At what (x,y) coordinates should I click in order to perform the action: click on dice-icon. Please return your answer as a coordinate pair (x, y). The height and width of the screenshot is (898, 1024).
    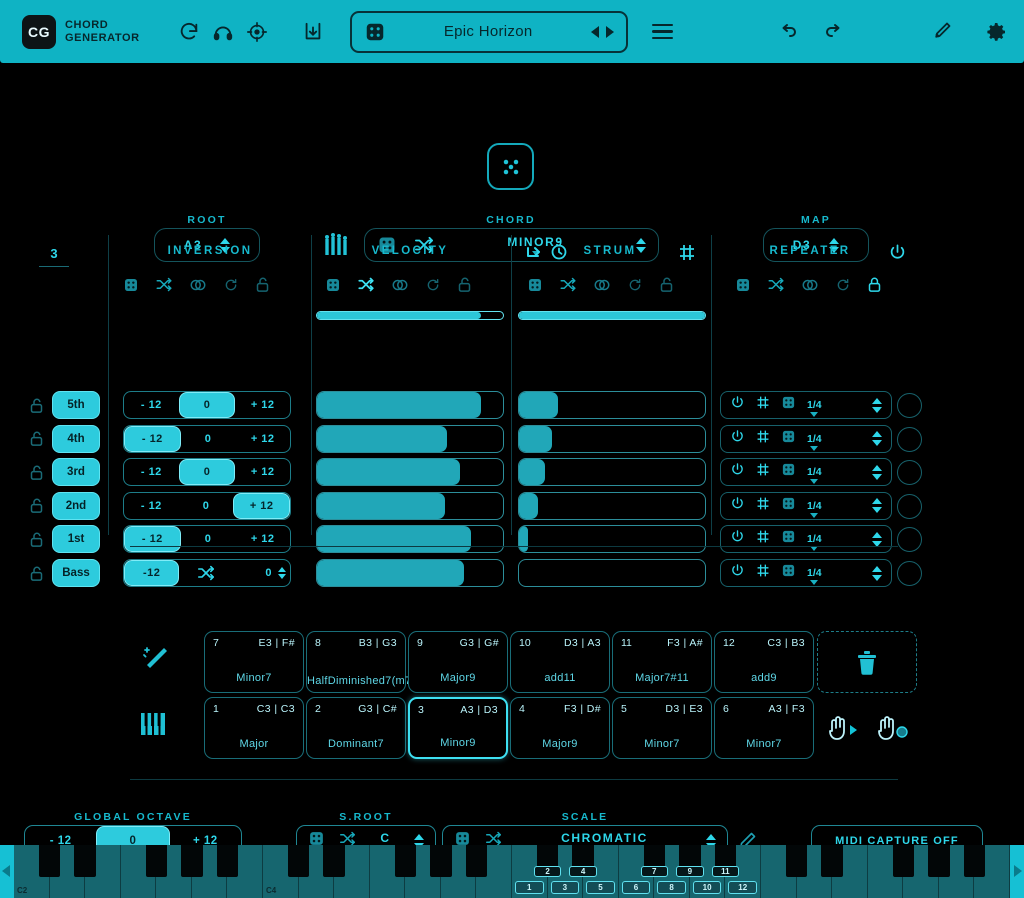
    Looking at the image, I should click on (535, 287).